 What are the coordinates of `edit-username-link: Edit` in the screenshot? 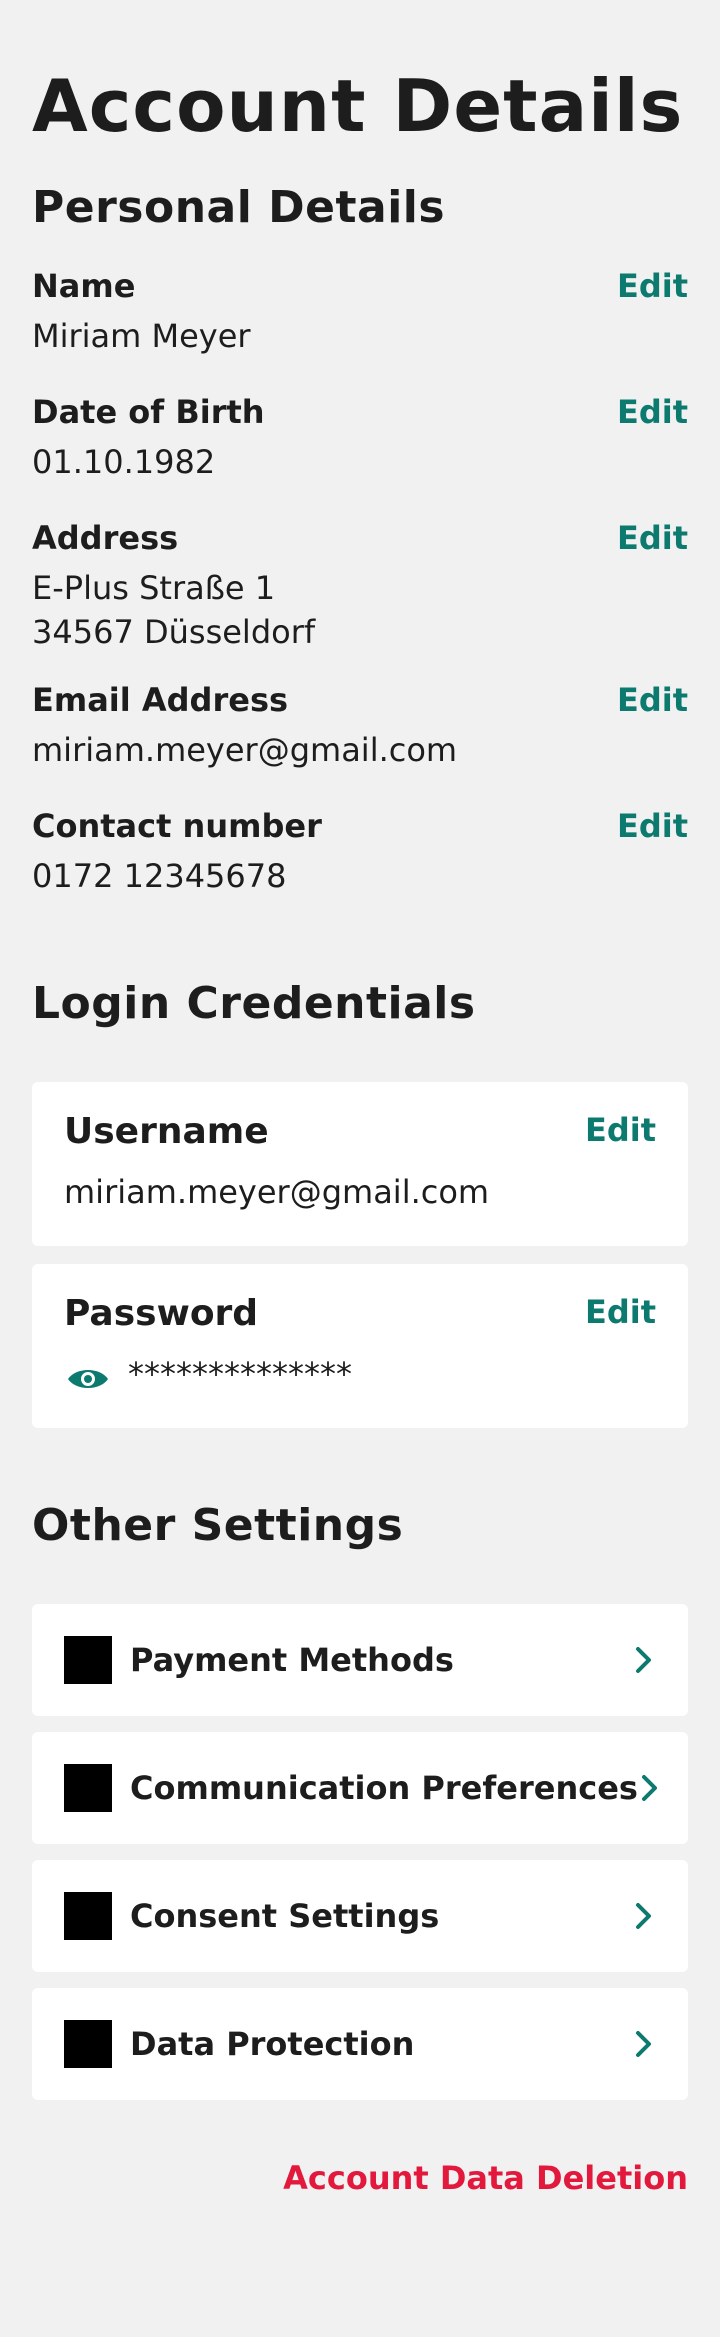 It's located at (620, 1130).